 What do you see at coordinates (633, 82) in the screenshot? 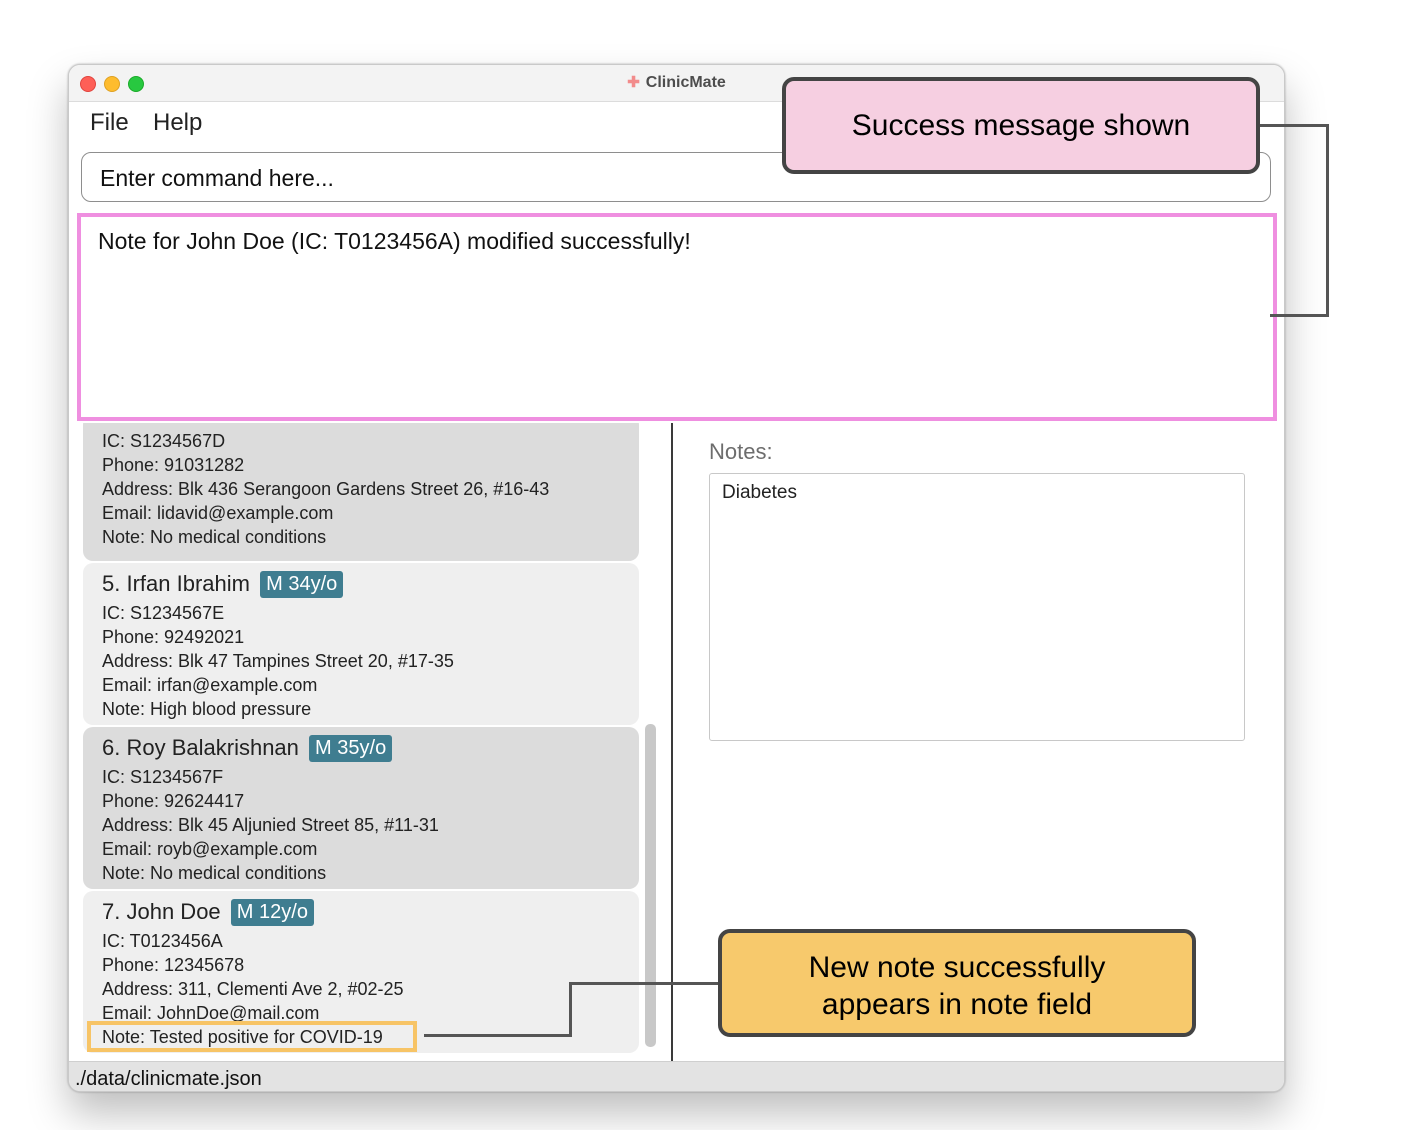
I see `plus-cross-icon: ✚` at bounding box center [633, 82].